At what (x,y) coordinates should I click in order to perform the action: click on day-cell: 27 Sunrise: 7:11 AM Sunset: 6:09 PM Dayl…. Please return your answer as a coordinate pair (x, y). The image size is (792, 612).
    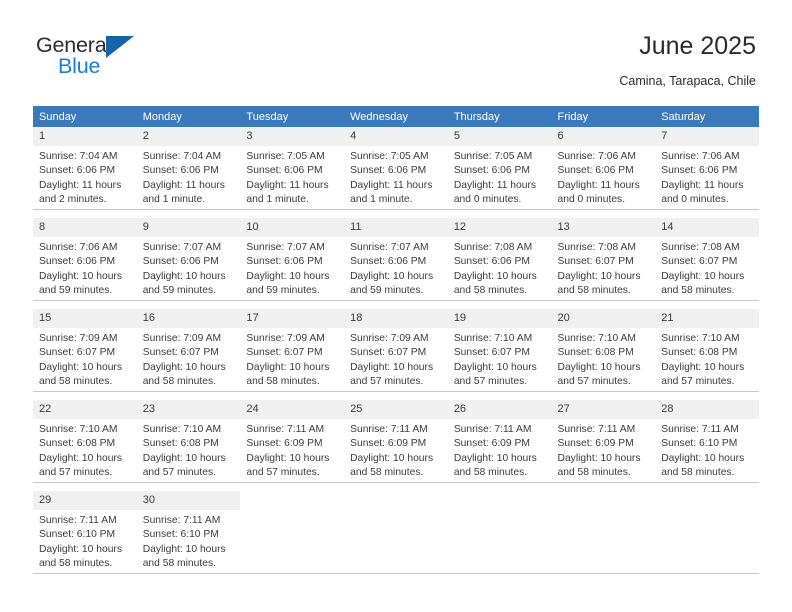
    Looking at the image, I should click on (603, 441).